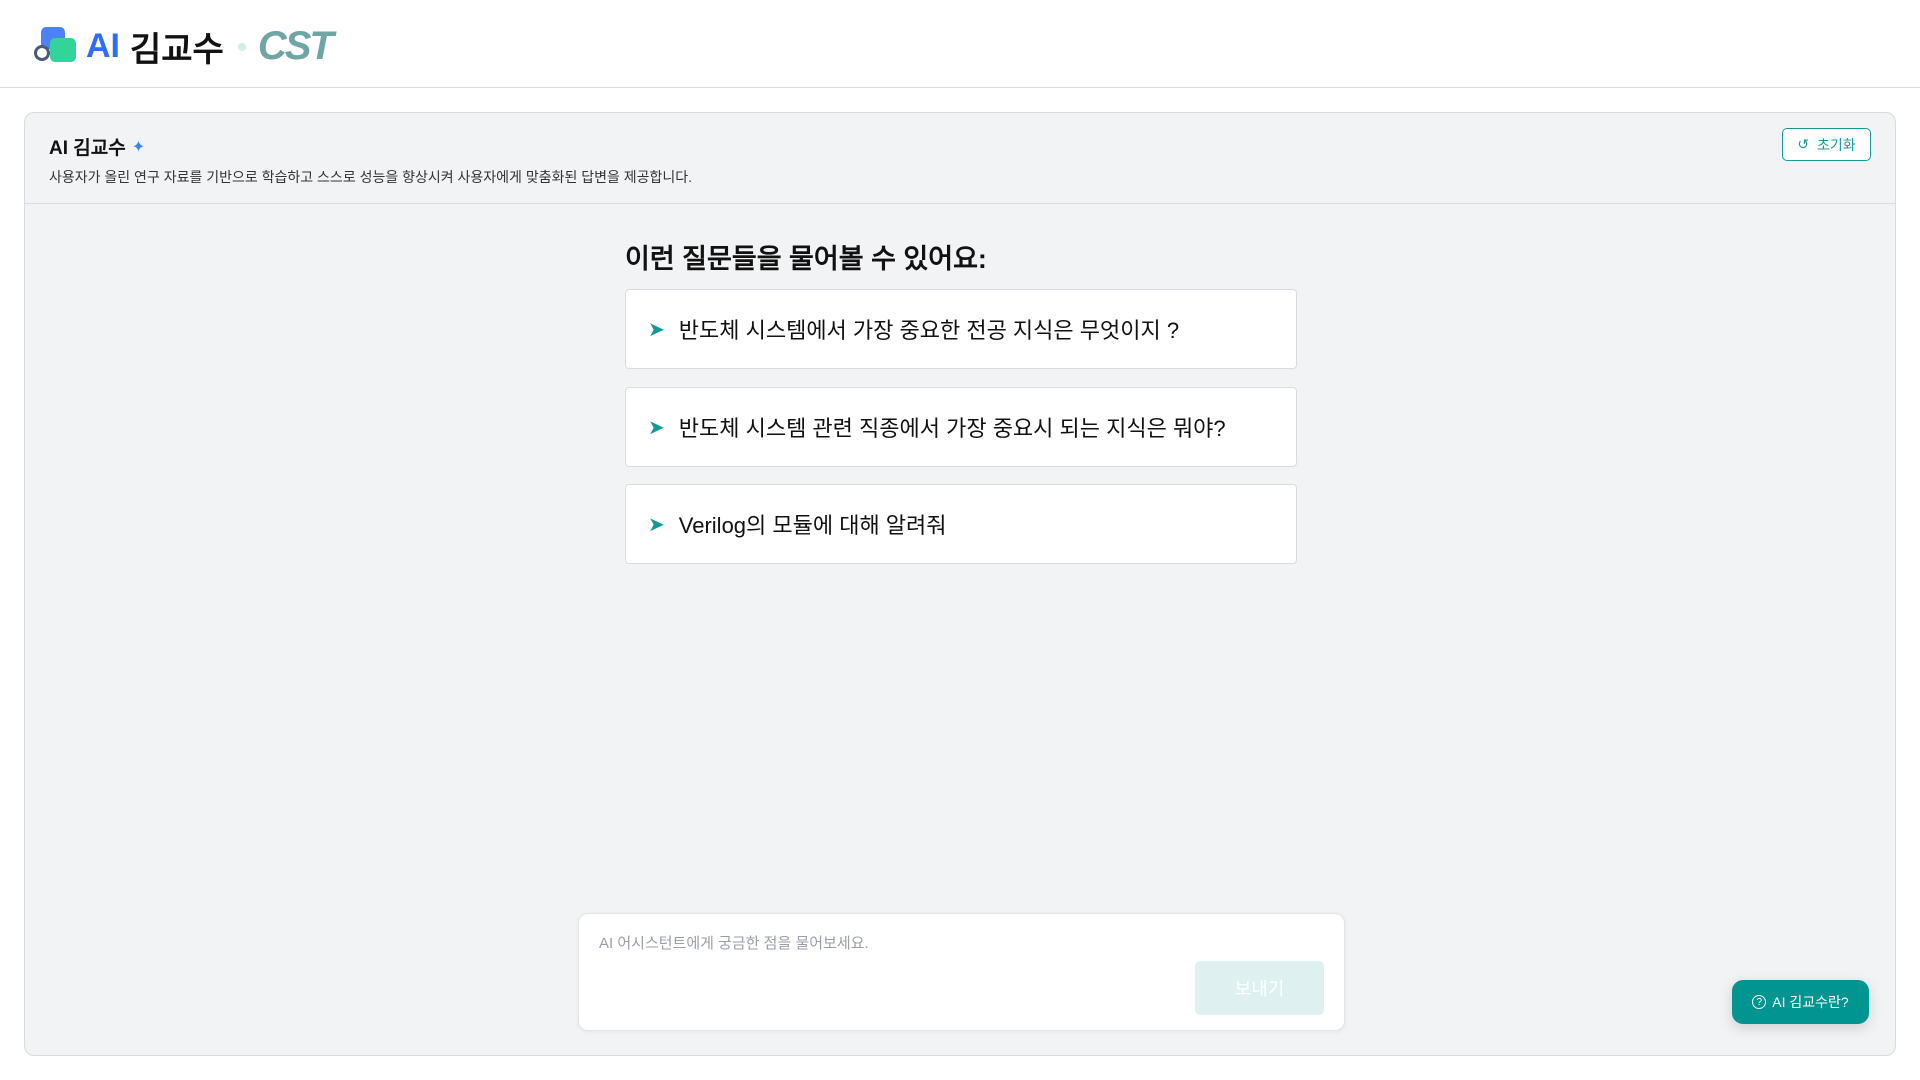 This screenshot has height=1080, width=1920. I want to click on chat-input-box: 보내기, so click(961, 972).